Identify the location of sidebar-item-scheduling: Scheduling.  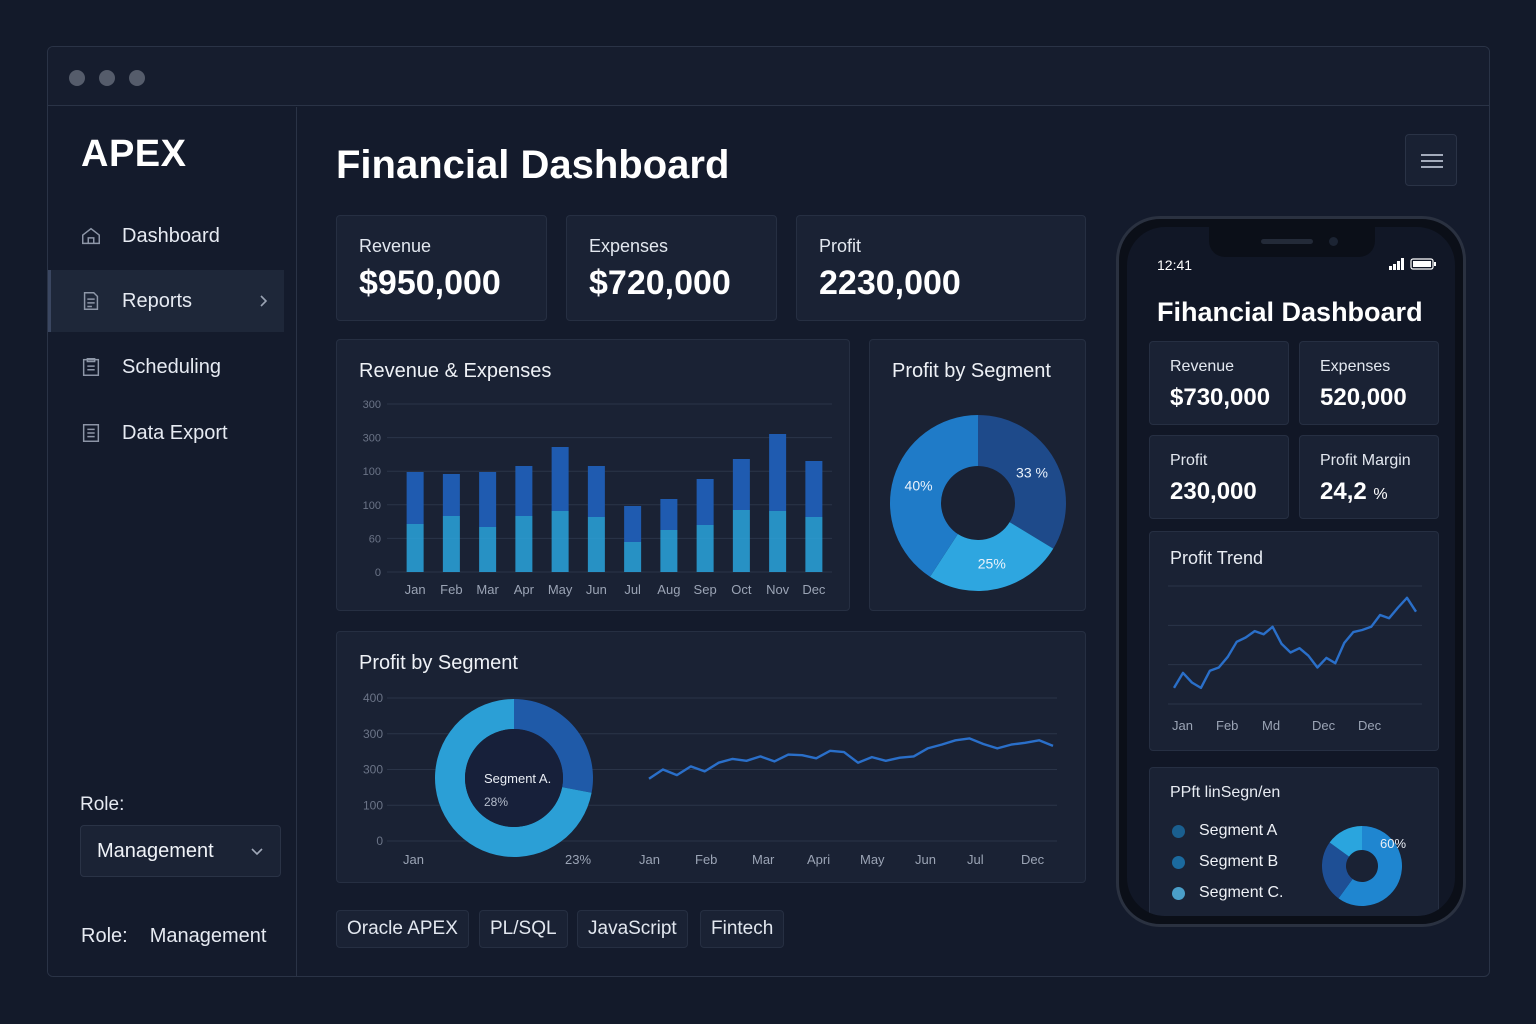
(166, 367).